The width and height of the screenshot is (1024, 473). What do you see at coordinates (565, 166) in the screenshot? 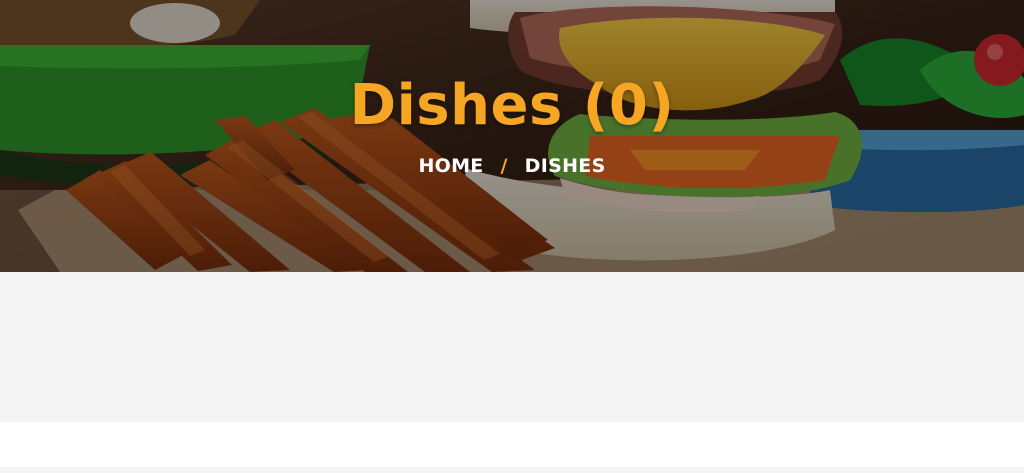
I see `breadcrumb-current-page: DISHES` at bounding box center [565, 166].